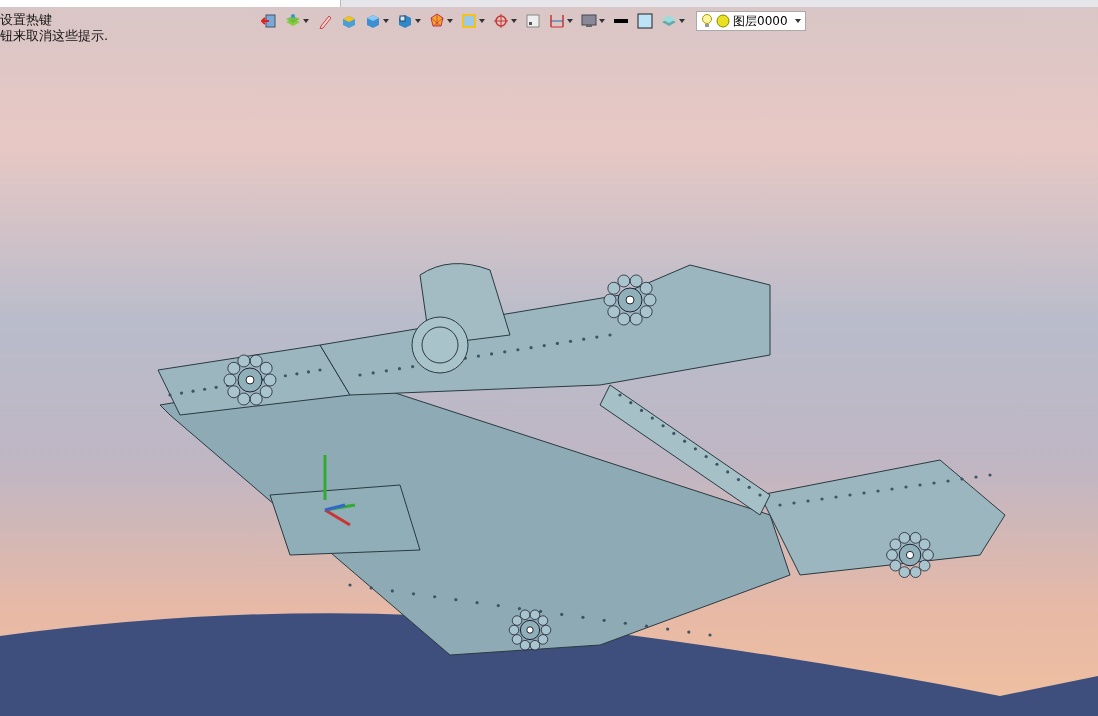 This screenshot has height=716, width=1098. I want to click on hint-text: 钮来取消这些提示., so click(55, 36).